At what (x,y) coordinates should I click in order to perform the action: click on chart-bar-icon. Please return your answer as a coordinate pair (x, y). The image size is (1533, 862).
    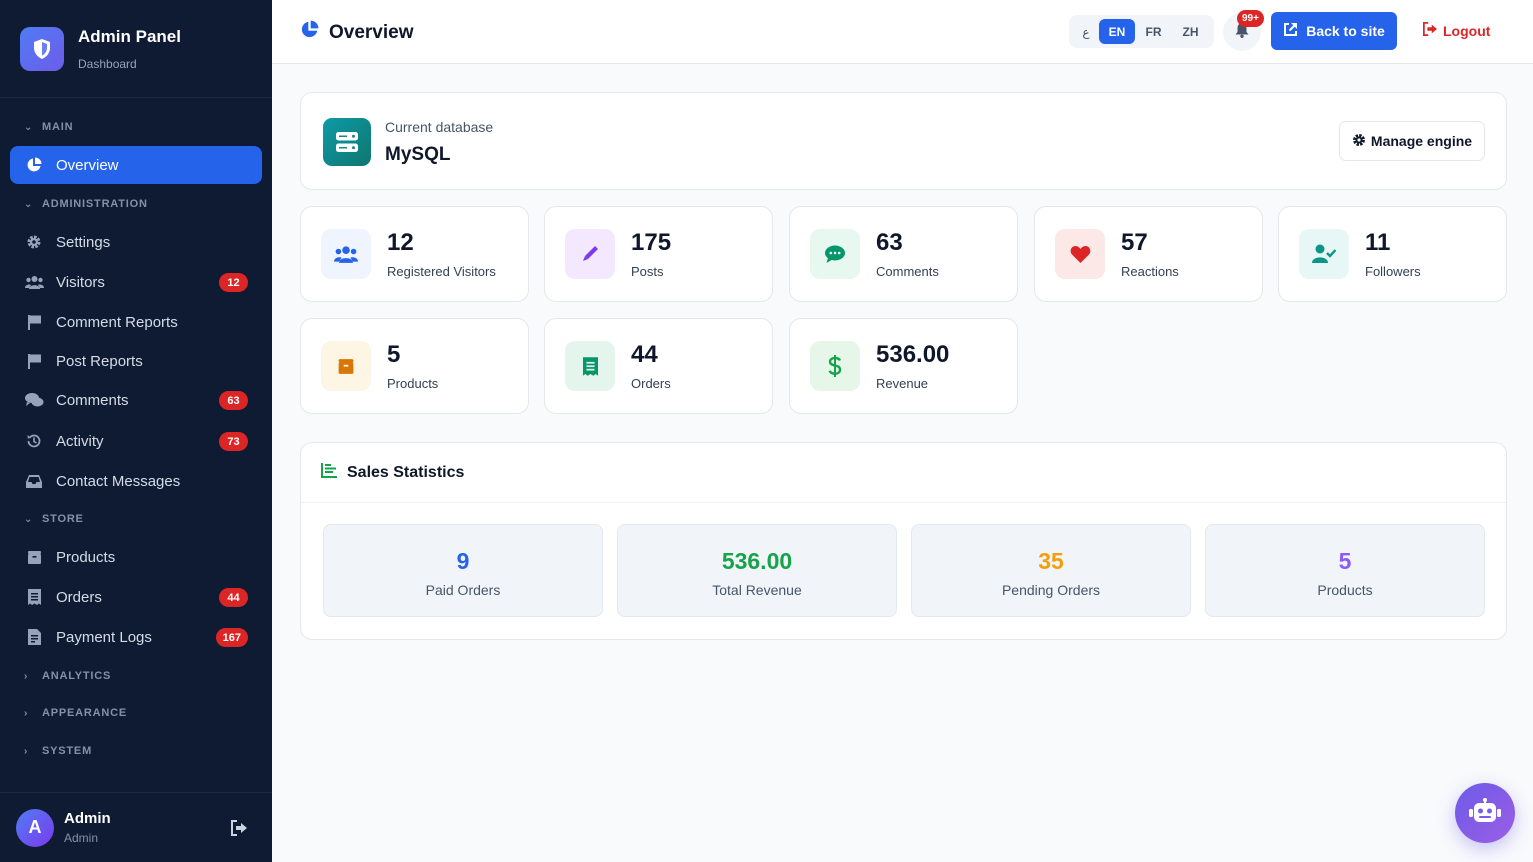
    Looking at the image, I should click on (334, 472).